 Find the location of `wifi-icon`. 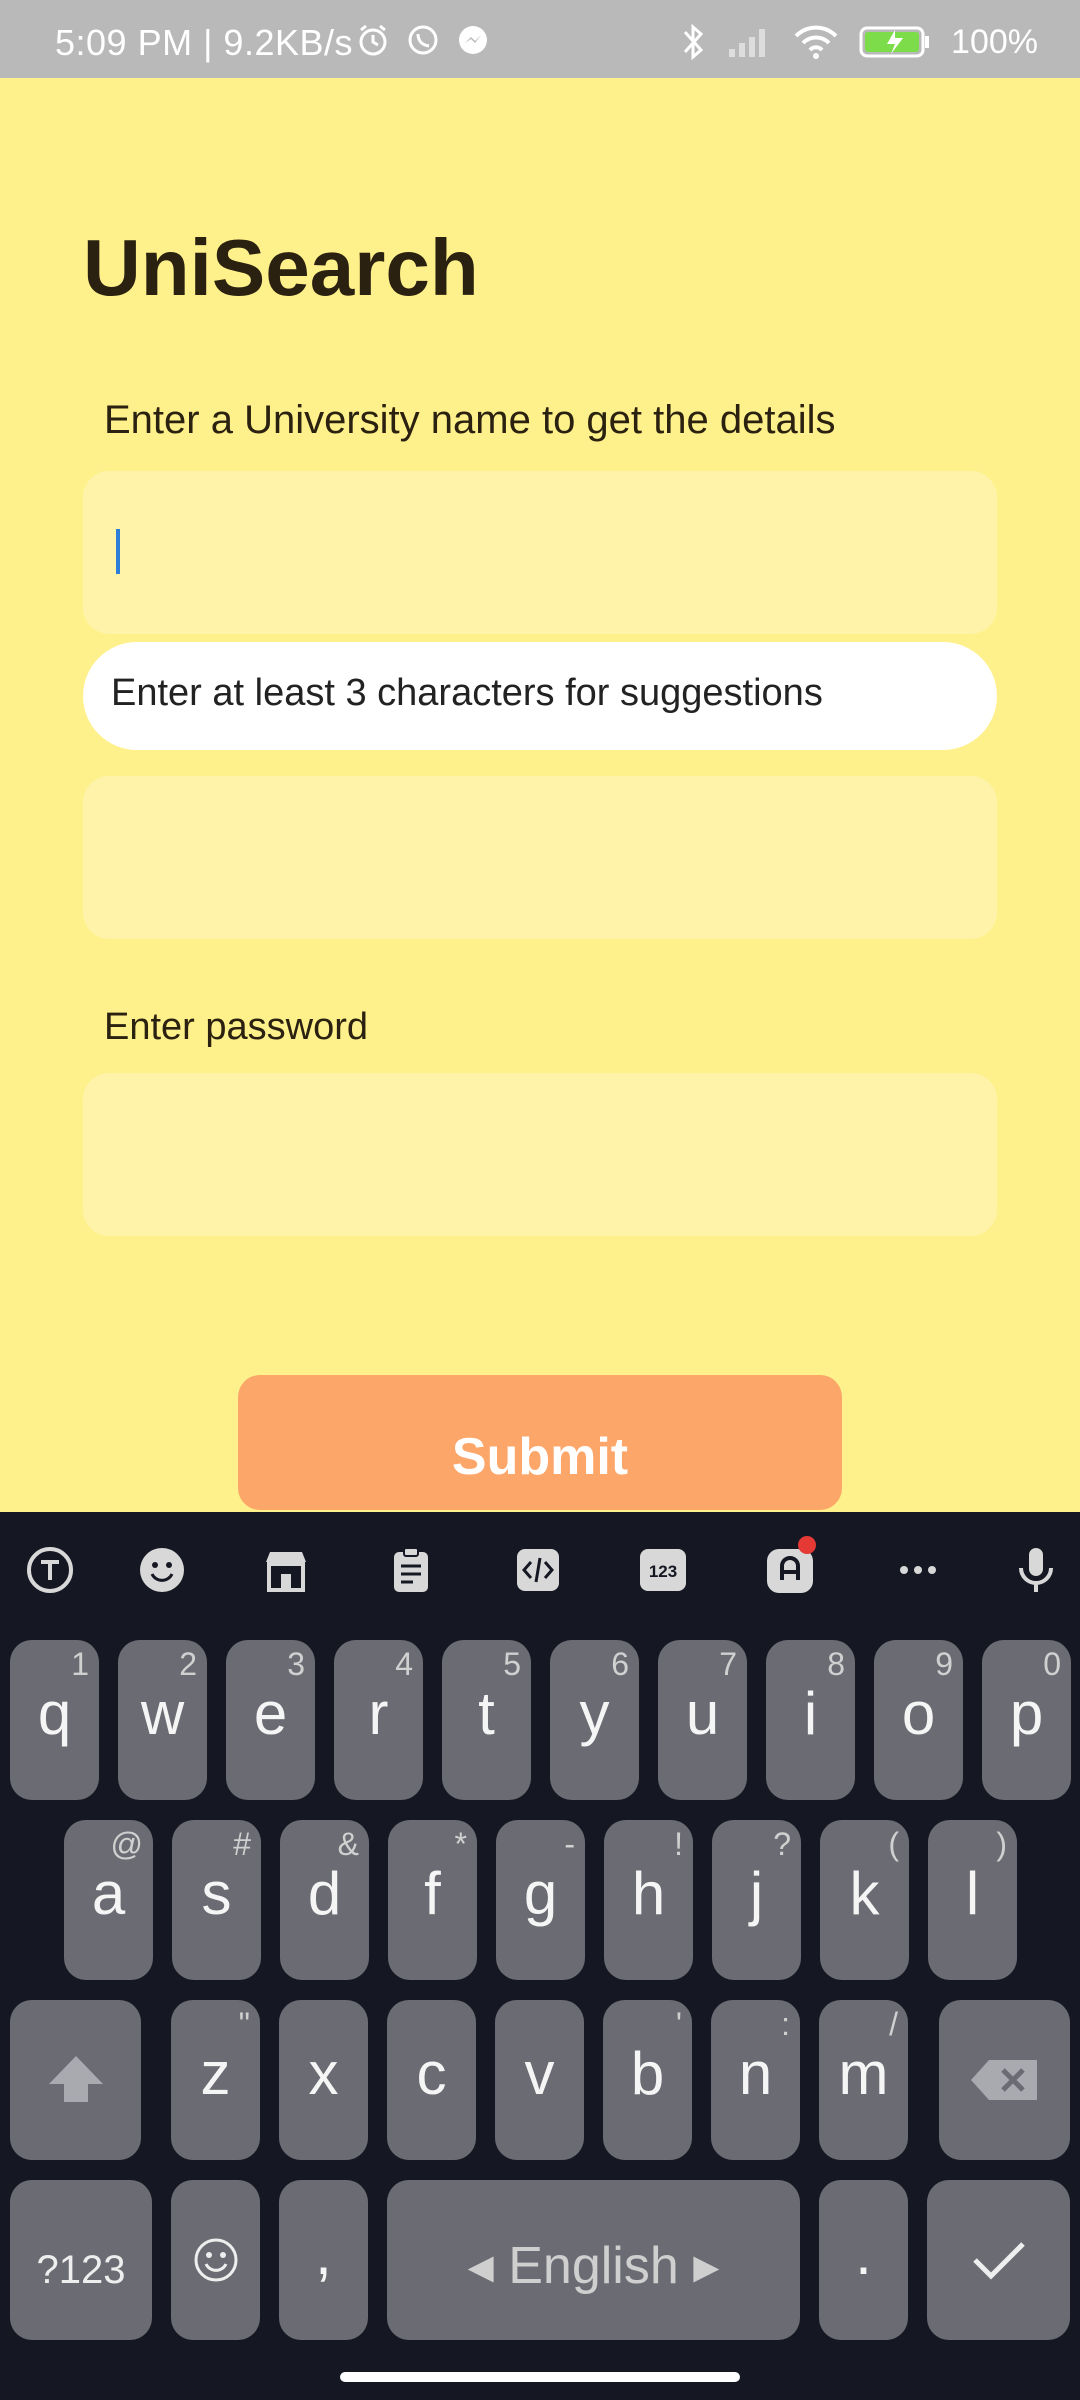

wifi-icon is located at coordinates (816, 42).